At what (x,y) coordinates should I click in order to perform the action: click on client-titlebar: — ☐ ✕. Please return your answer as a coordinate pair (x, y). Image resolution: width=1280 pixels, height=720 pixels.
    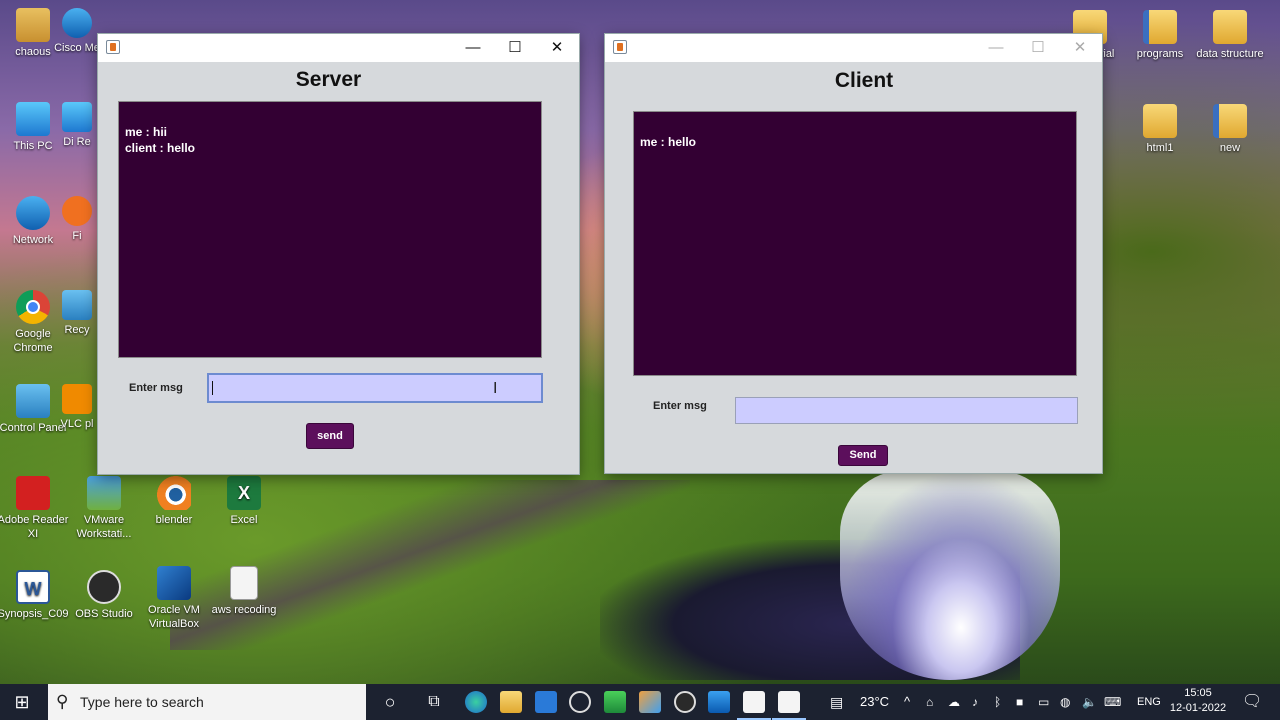
    Looking at the image, I should click on (853, 48).